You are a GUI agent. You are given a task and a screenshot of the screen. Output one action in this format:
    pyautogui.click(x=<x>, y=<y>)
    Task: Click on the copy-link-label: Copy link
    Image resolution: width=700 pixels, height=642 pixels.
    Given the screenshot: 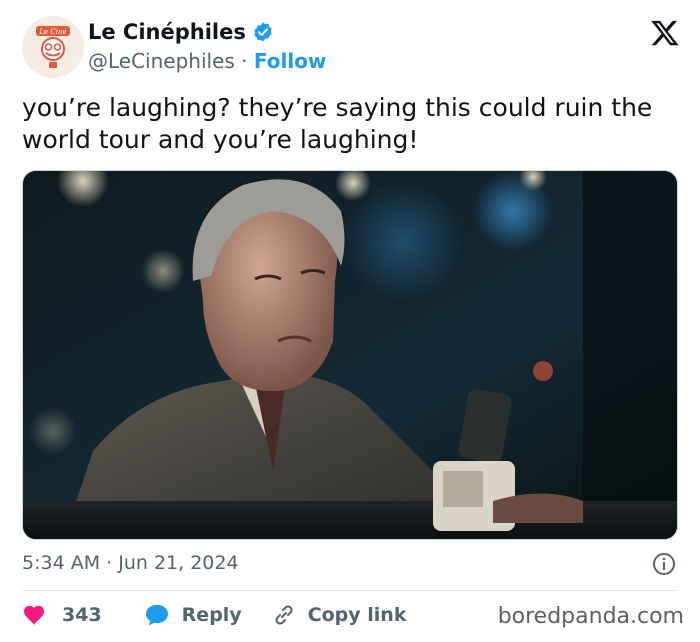 What is the action you would take?
    pyautogui.click(x=357, y=615)
    